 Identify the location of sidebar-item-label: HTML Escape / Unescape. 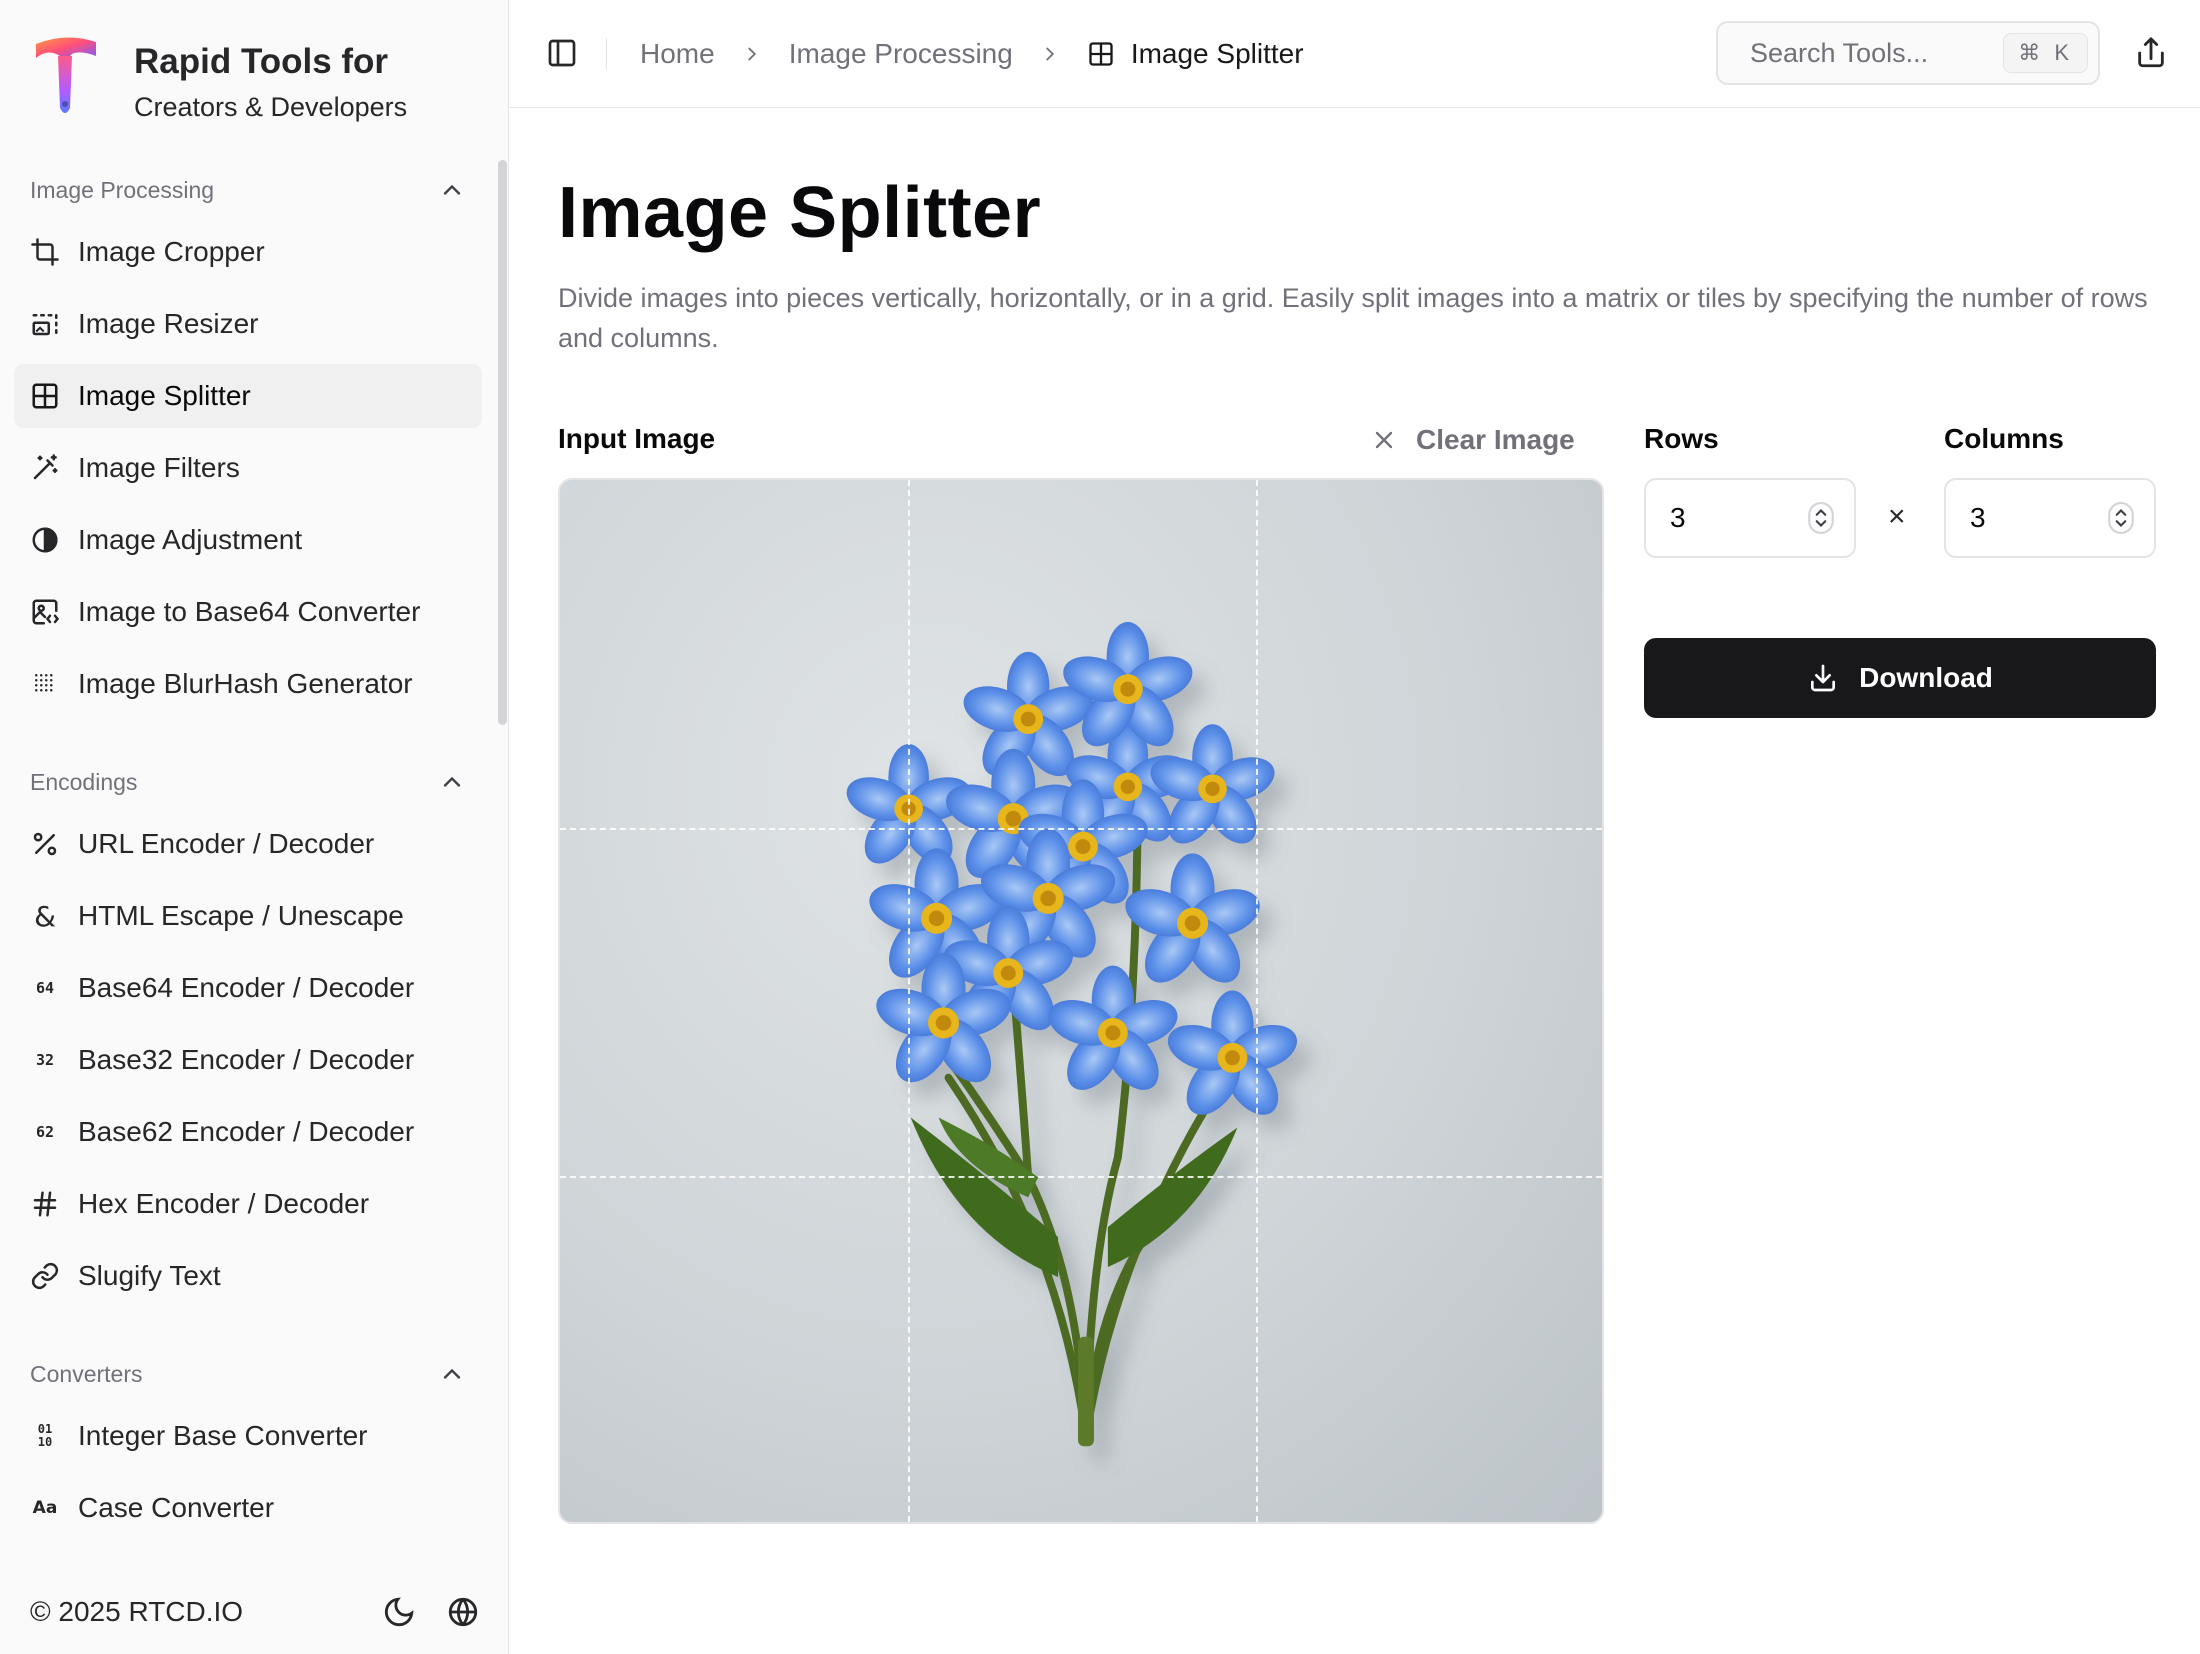
(241, 915).